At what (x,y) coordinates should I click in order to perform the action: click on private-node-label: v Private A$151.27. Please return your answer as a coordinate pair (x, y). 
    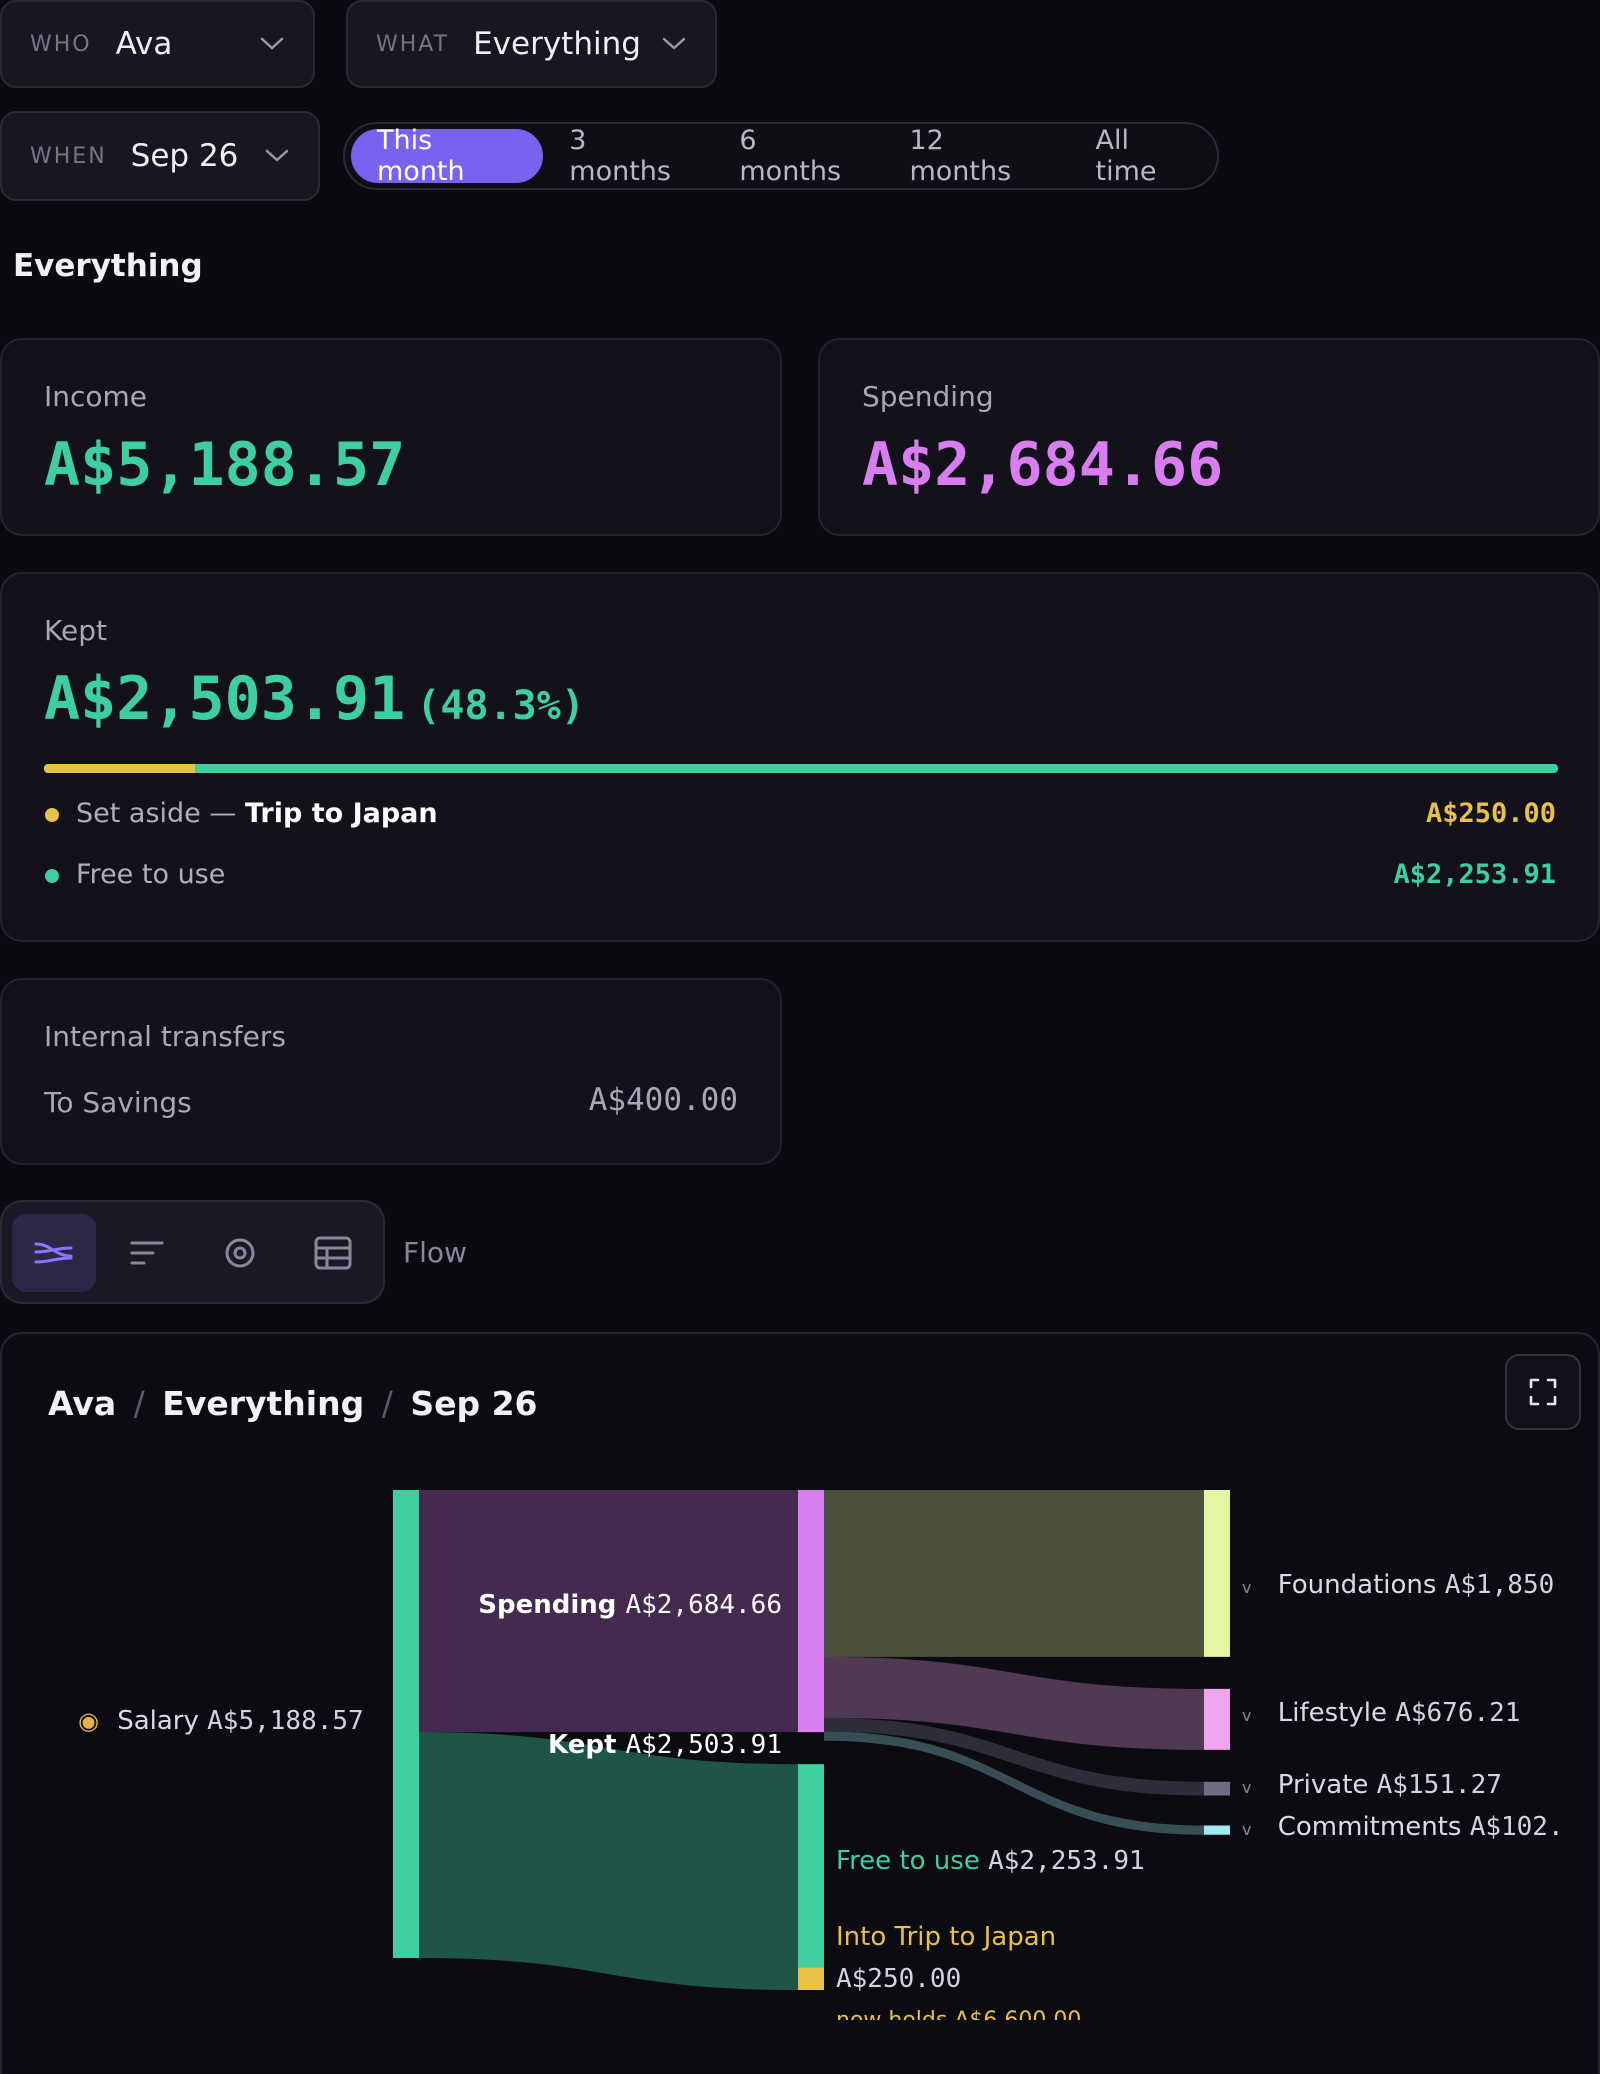
    Looking at the image, I should click on (1372, 1785).